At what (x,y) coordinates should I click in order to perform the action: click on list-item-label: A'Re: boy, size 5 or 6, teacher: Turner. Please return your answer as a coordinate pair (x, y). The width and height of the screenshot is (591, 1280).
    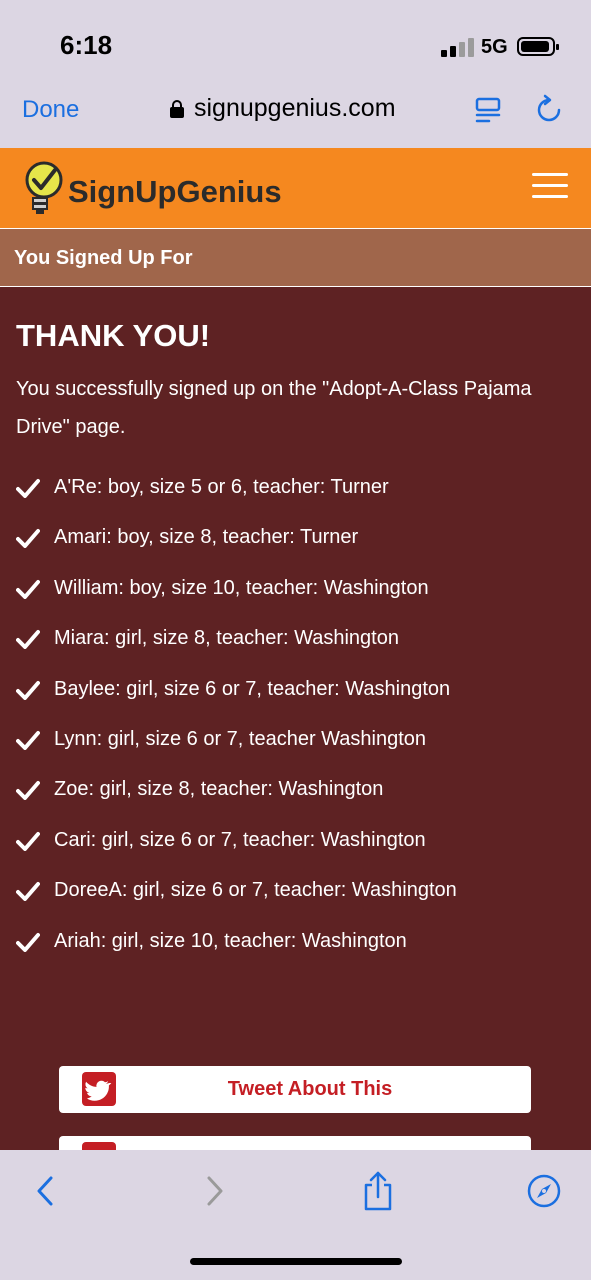
    Looking at the image, I should click on (221, 487).